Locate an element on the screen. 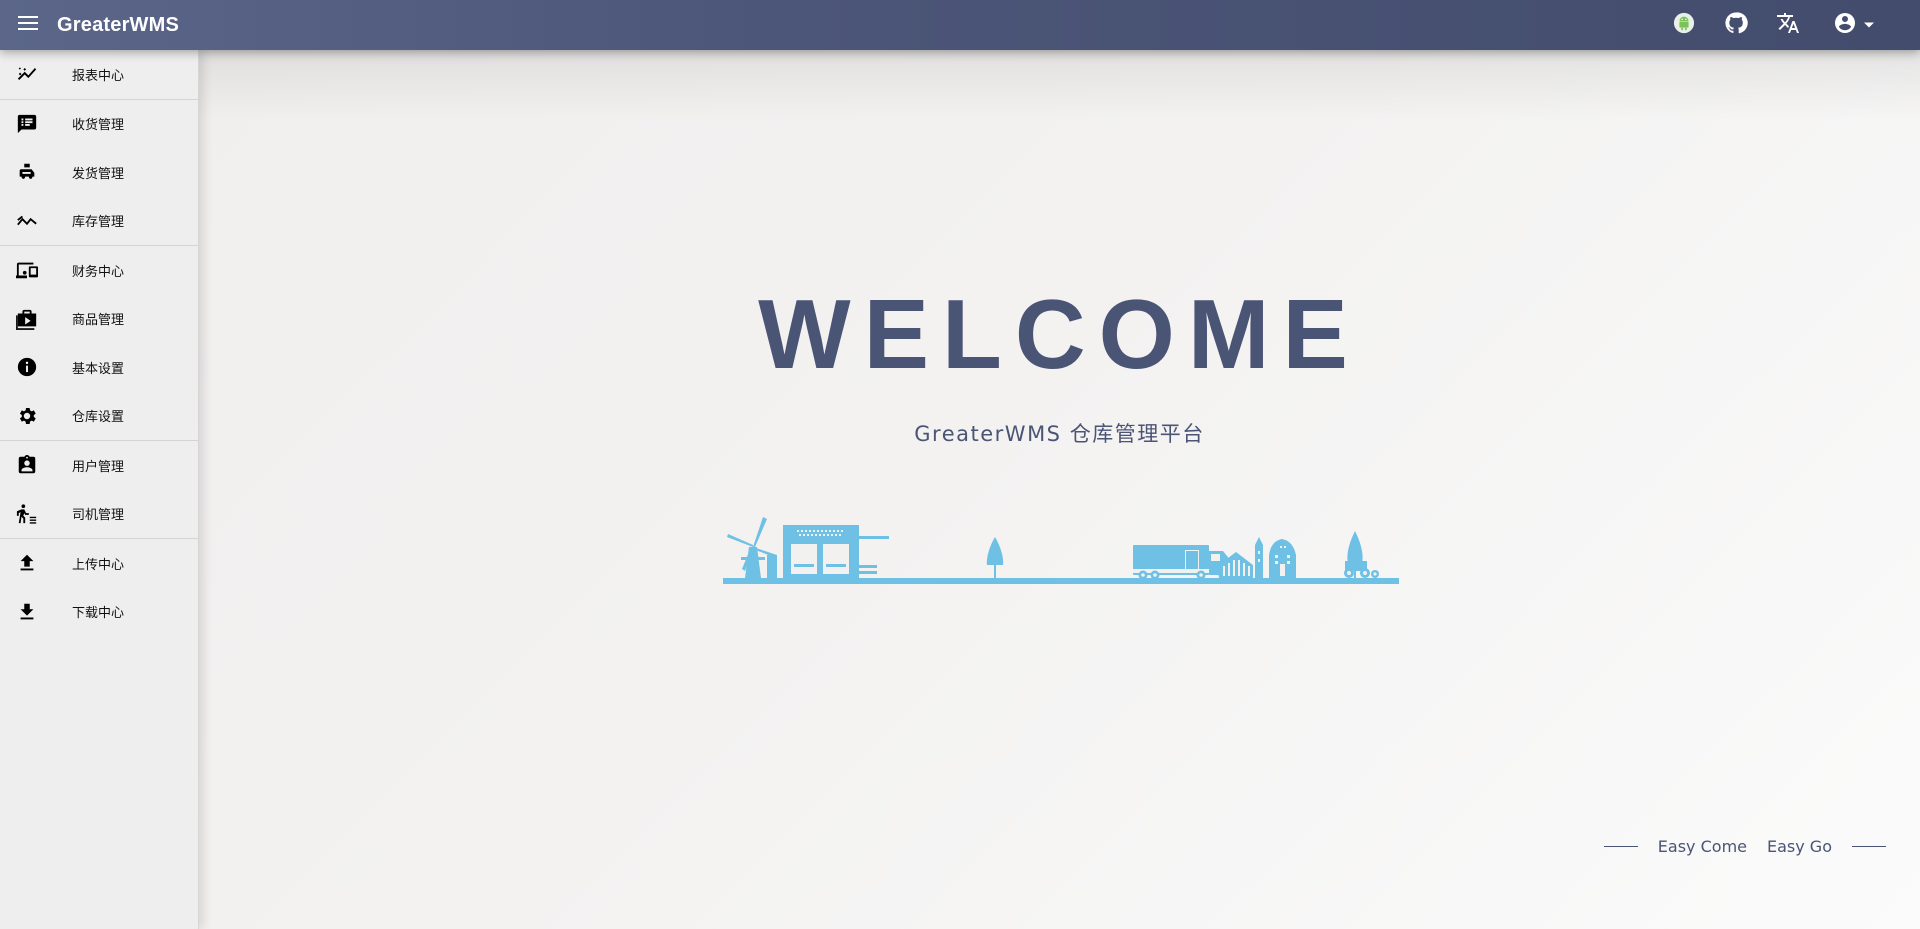  sidebar-item-label: 基本设置 is located at coordinates (98, 369).